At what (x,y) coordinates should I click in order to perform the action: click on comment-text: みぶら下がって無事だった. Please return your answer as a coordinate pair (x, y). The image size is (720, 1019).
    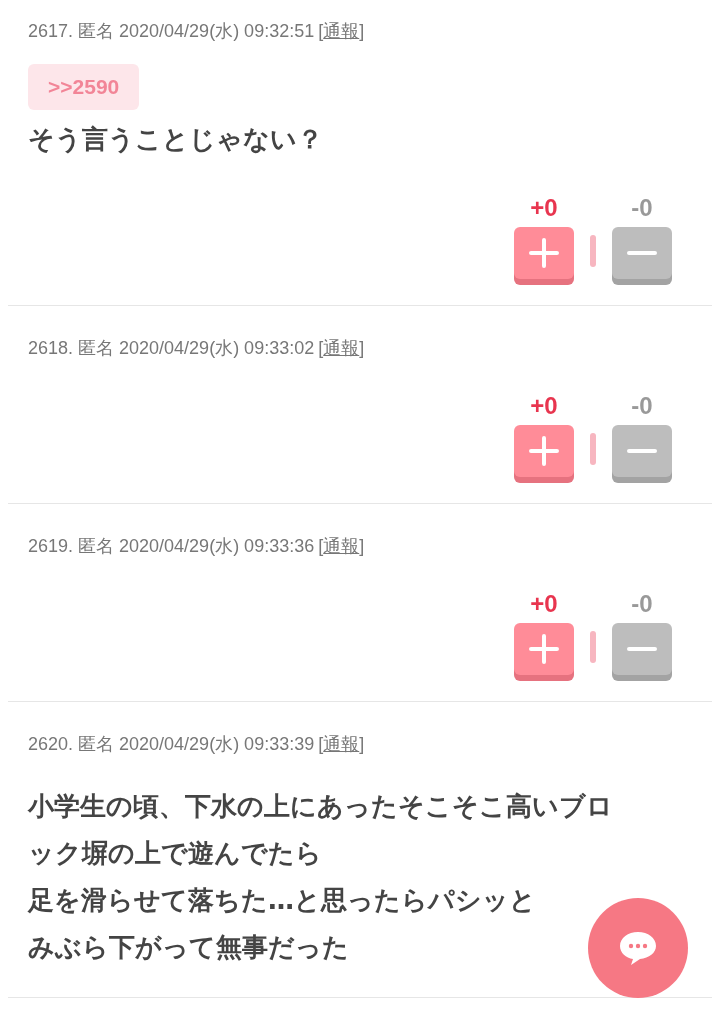
    Looking at the image, I should click on (188, 947).